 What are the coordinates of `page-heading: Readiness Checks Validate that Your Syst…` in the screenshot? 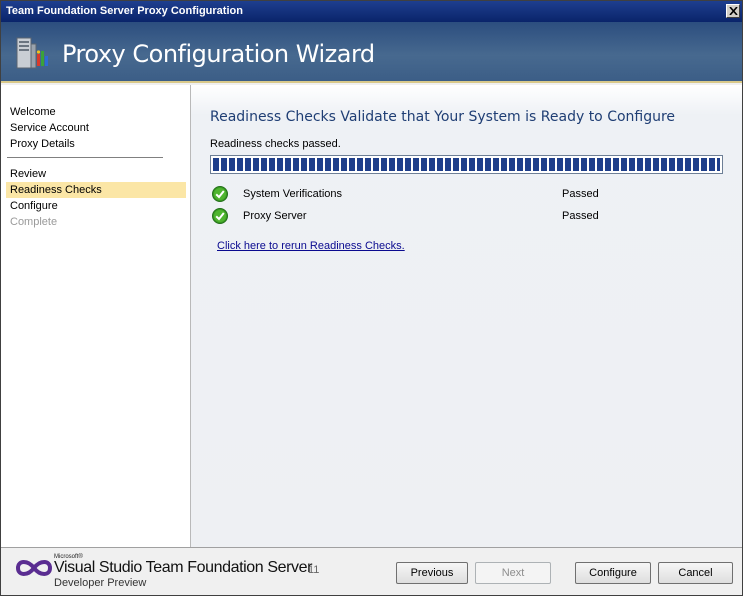 It's located at (443, 117).